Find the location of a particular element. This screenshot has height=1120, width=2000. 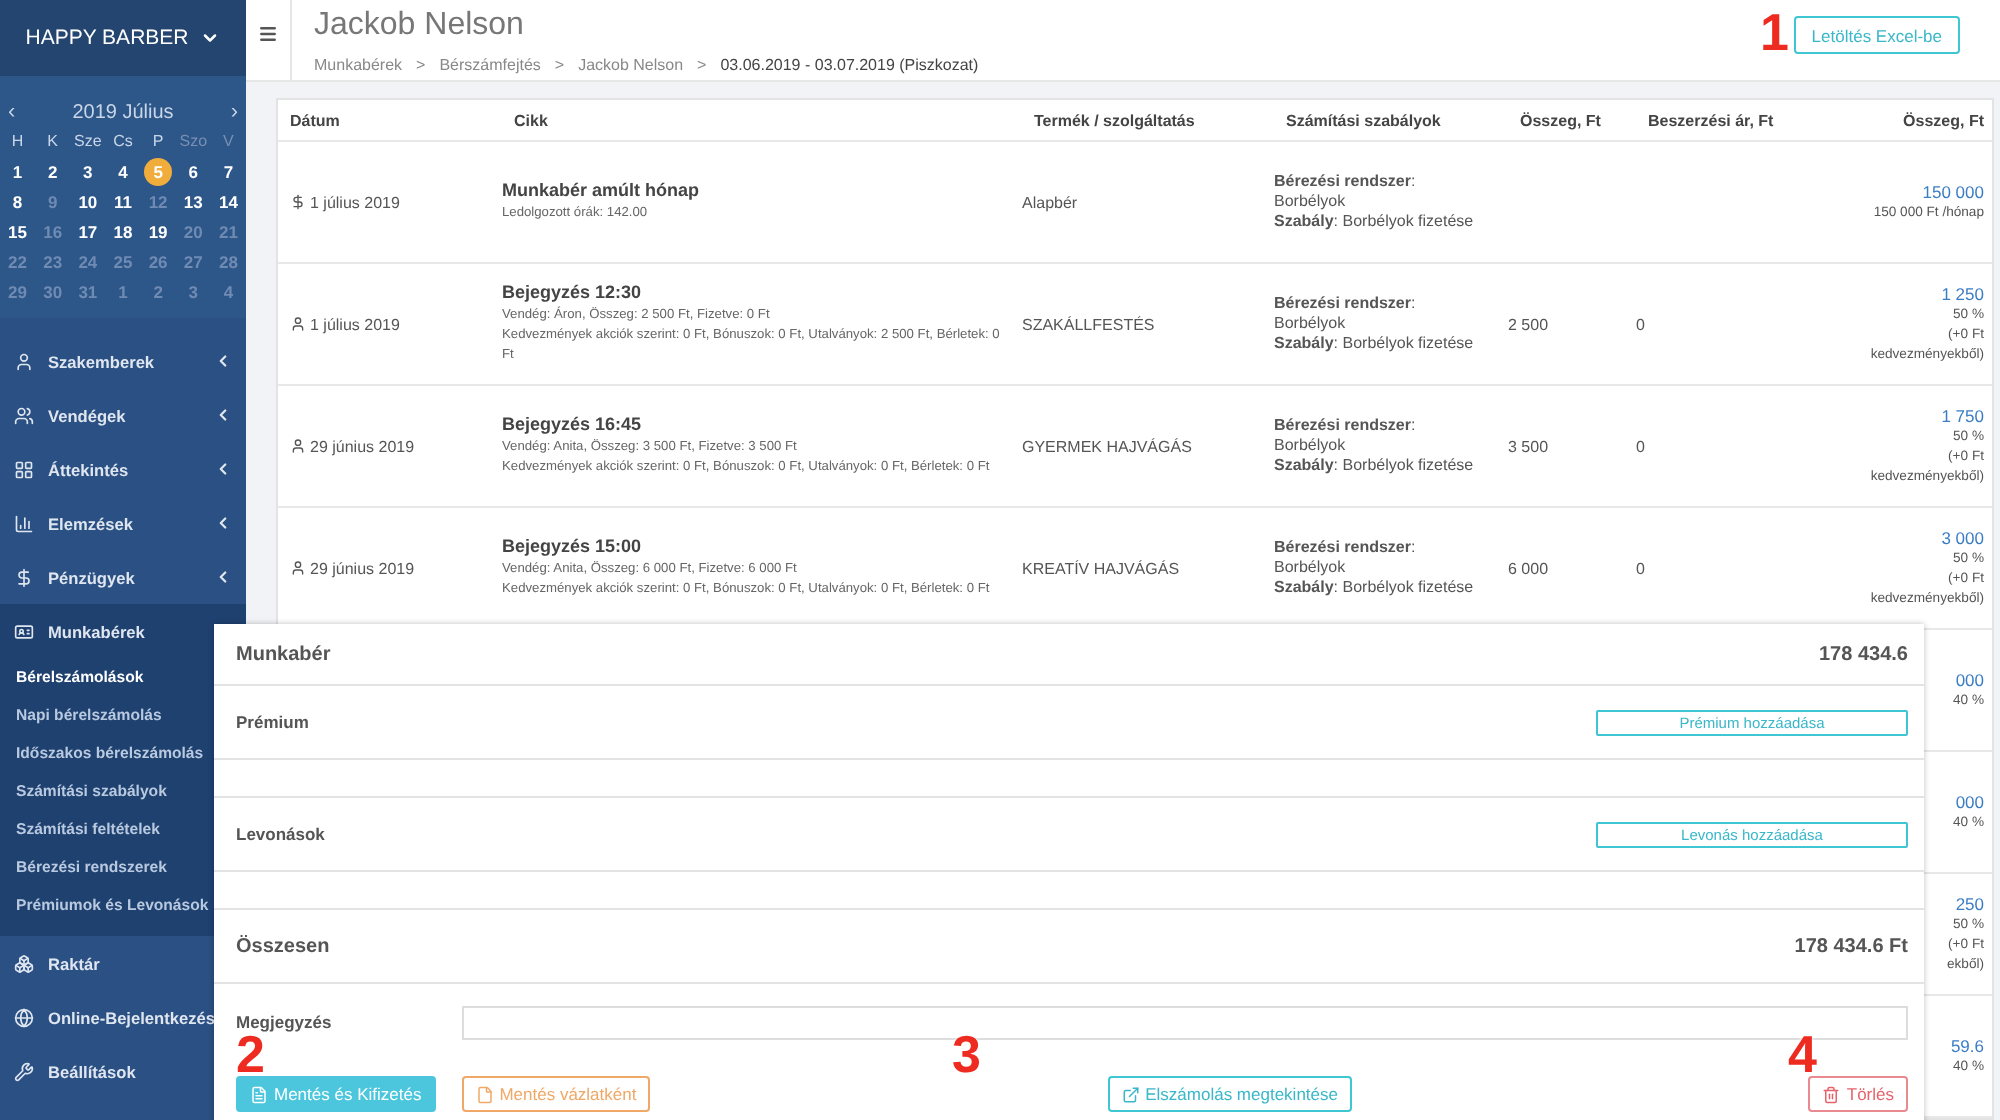

annotation-number: 2 is located at coordinates (250, 1054).